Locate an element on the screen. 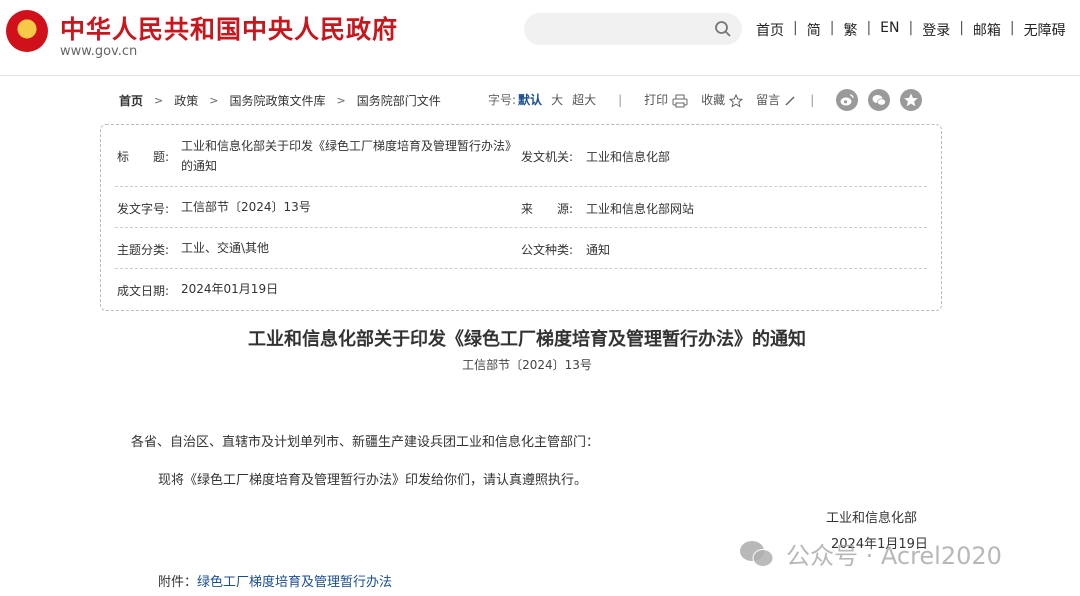 The width and height of the screenshot is (1080, 596). doctype-value: 通知 is located at coordinates (598, 250).